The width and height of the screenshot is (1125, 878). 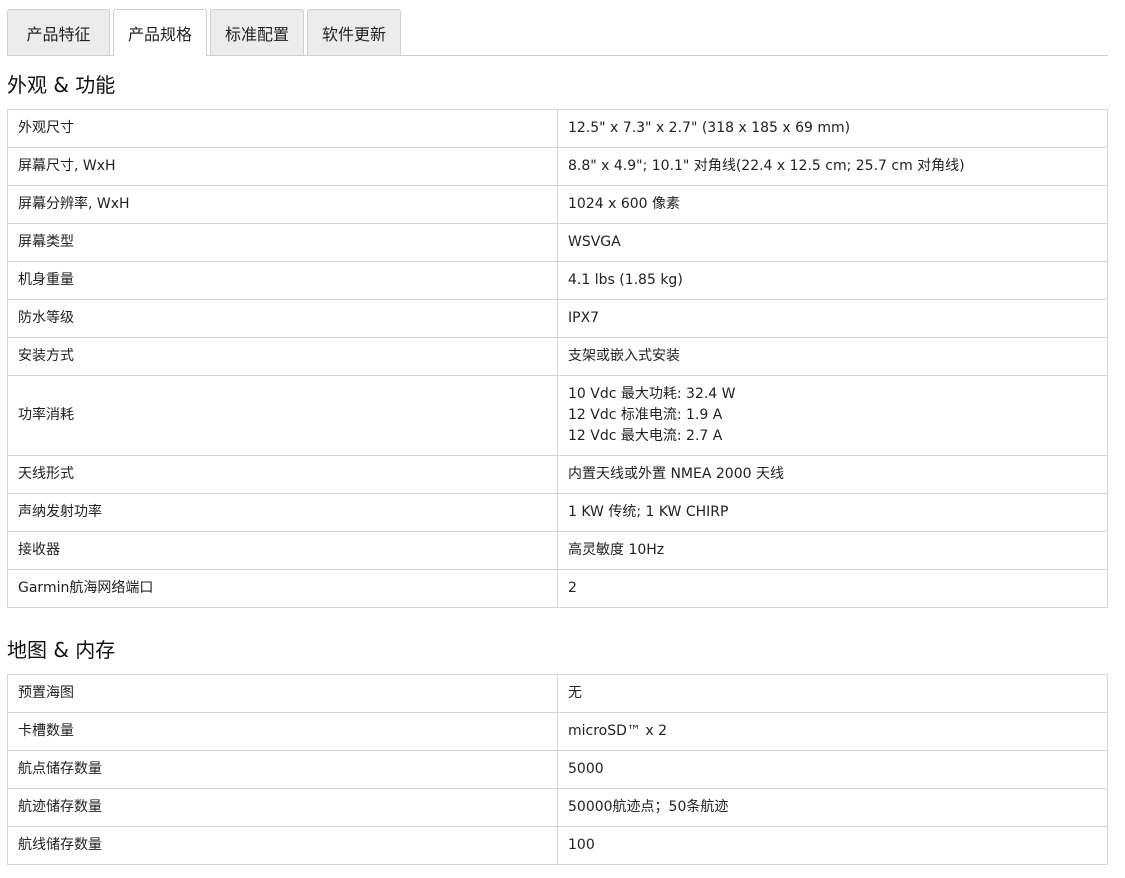 I want to click on spec-value: 无, so click(x=832, y=693).